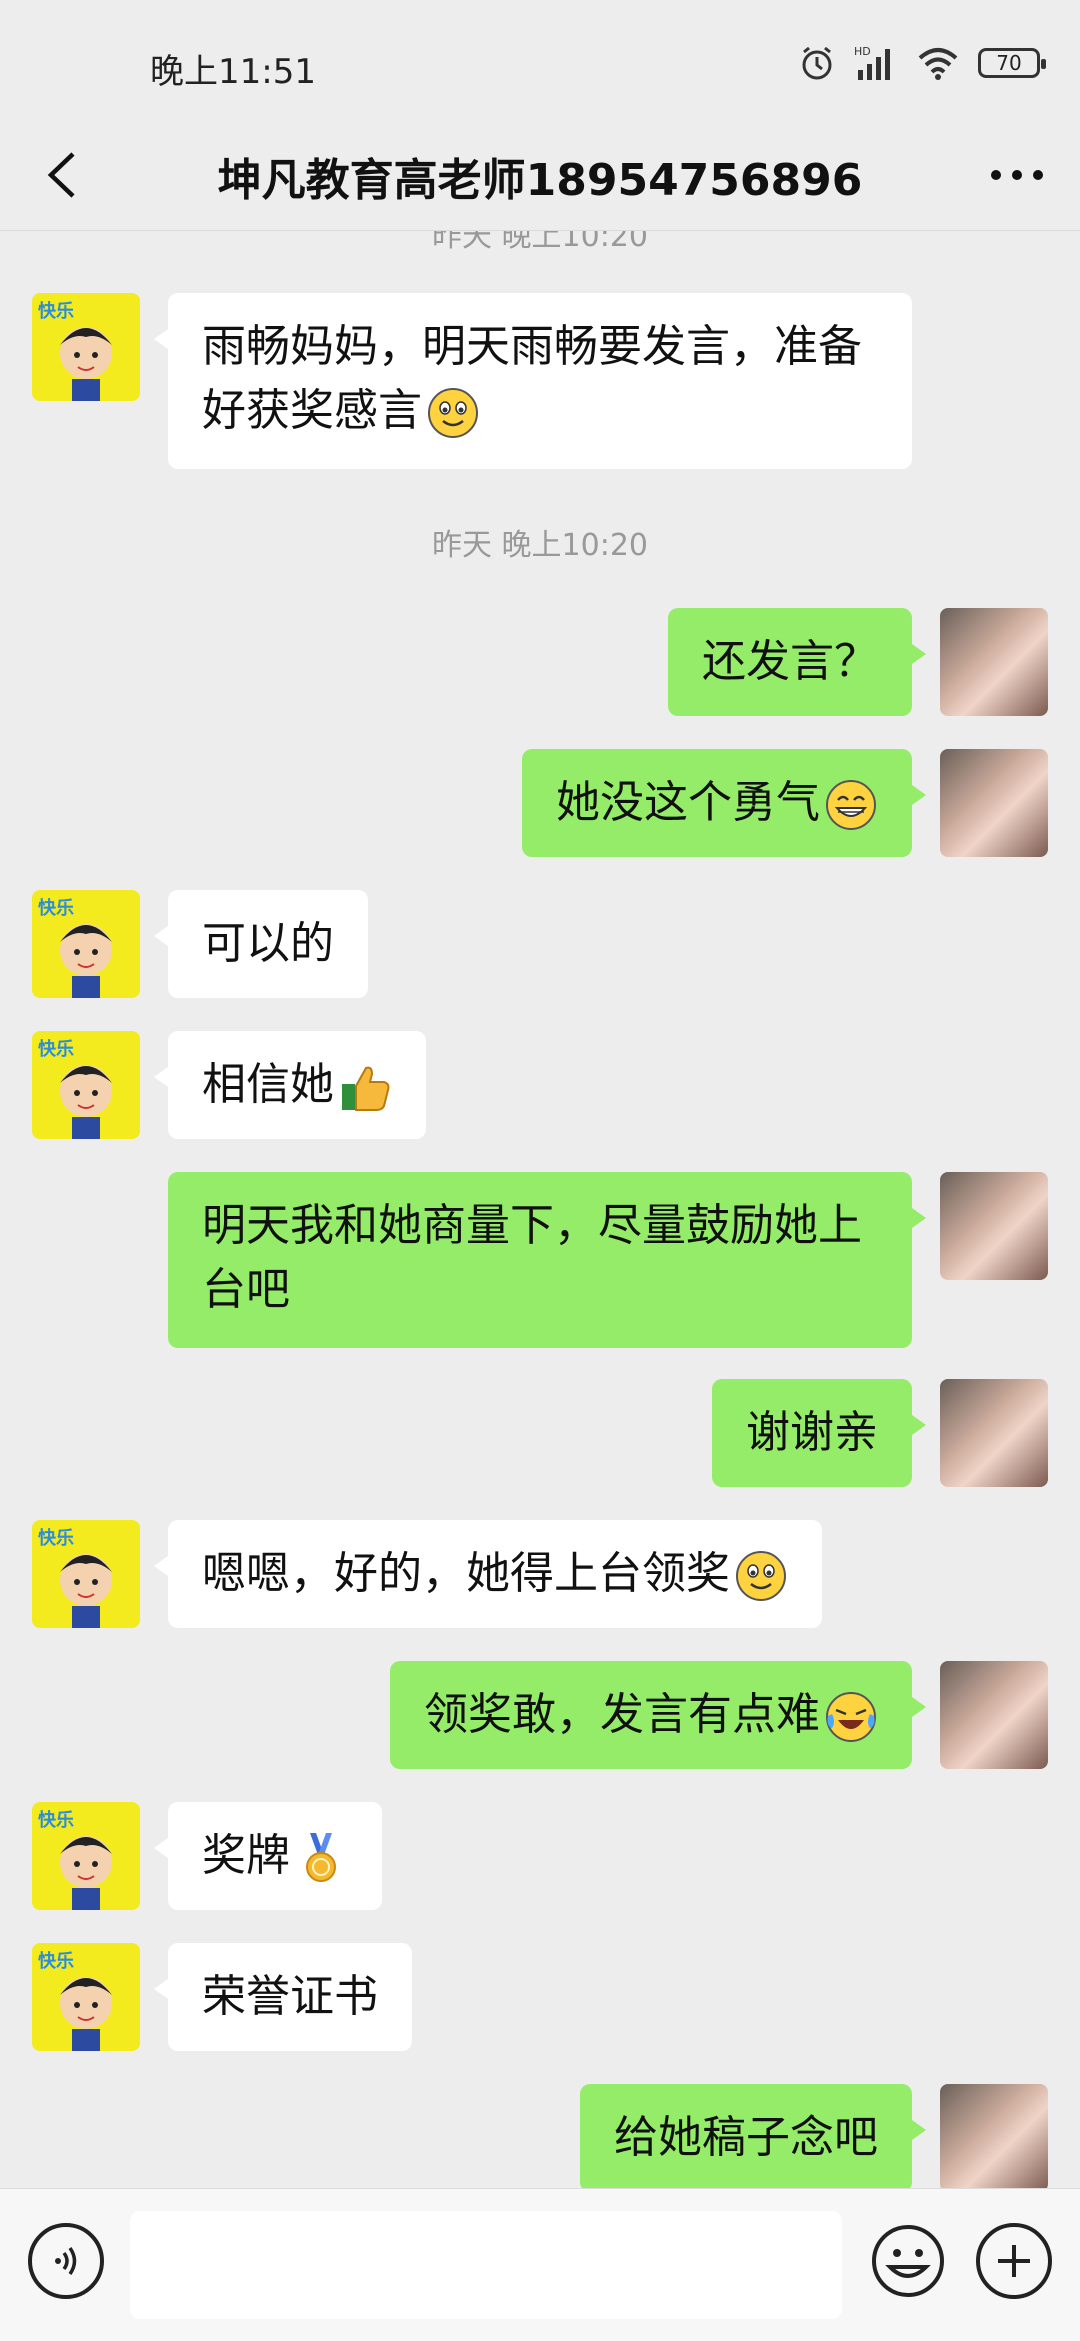 This screenshot has height=2341, width=1080. I want to click on status-time: 晚上11:51, so click(233, 72).